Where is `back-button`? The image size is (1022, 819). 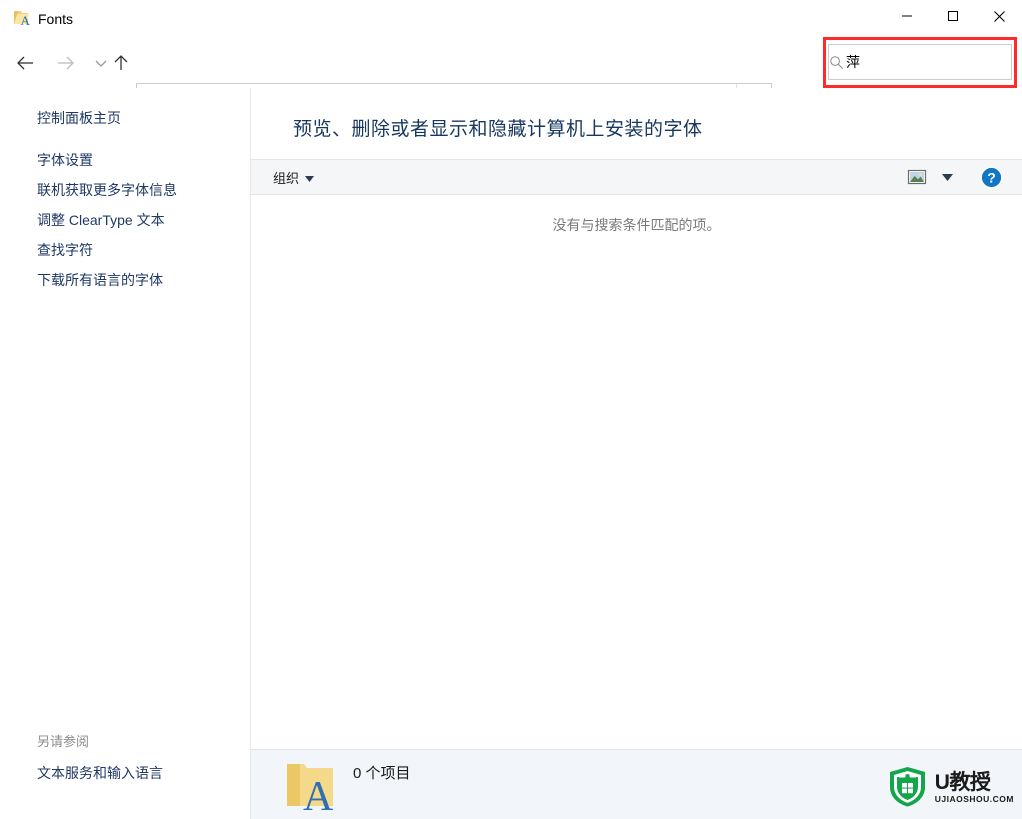 back-button is located at coordinates (25, 63).